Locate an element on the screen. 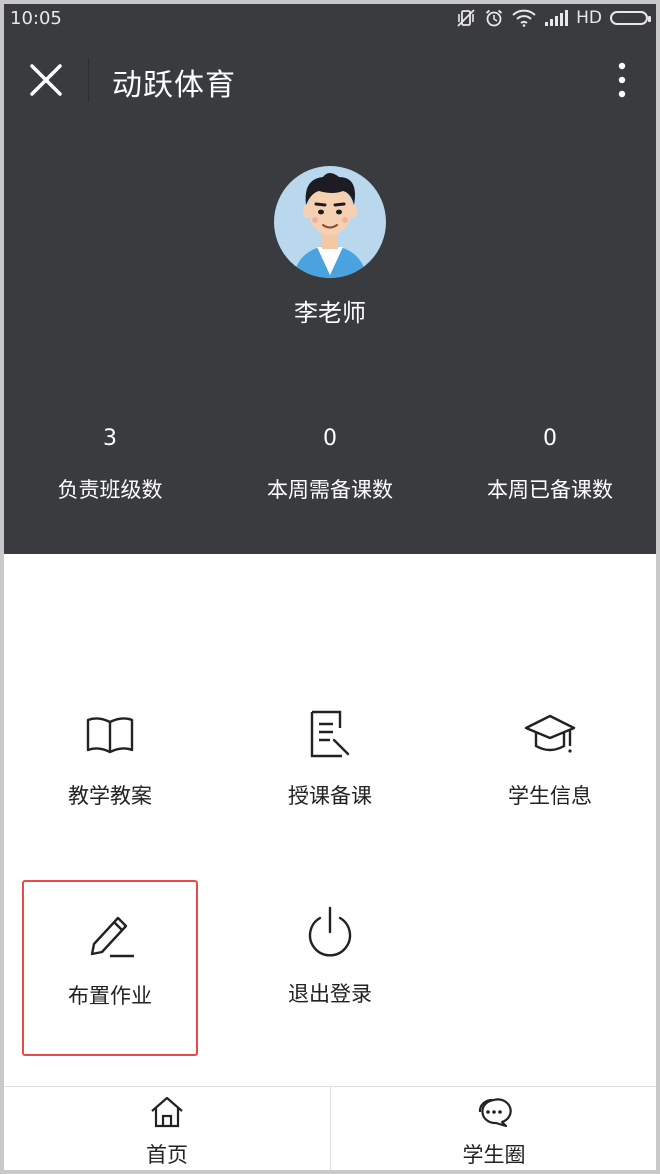  menu-teaching-plans: 教学教案 is located at coordinates (110, 770).